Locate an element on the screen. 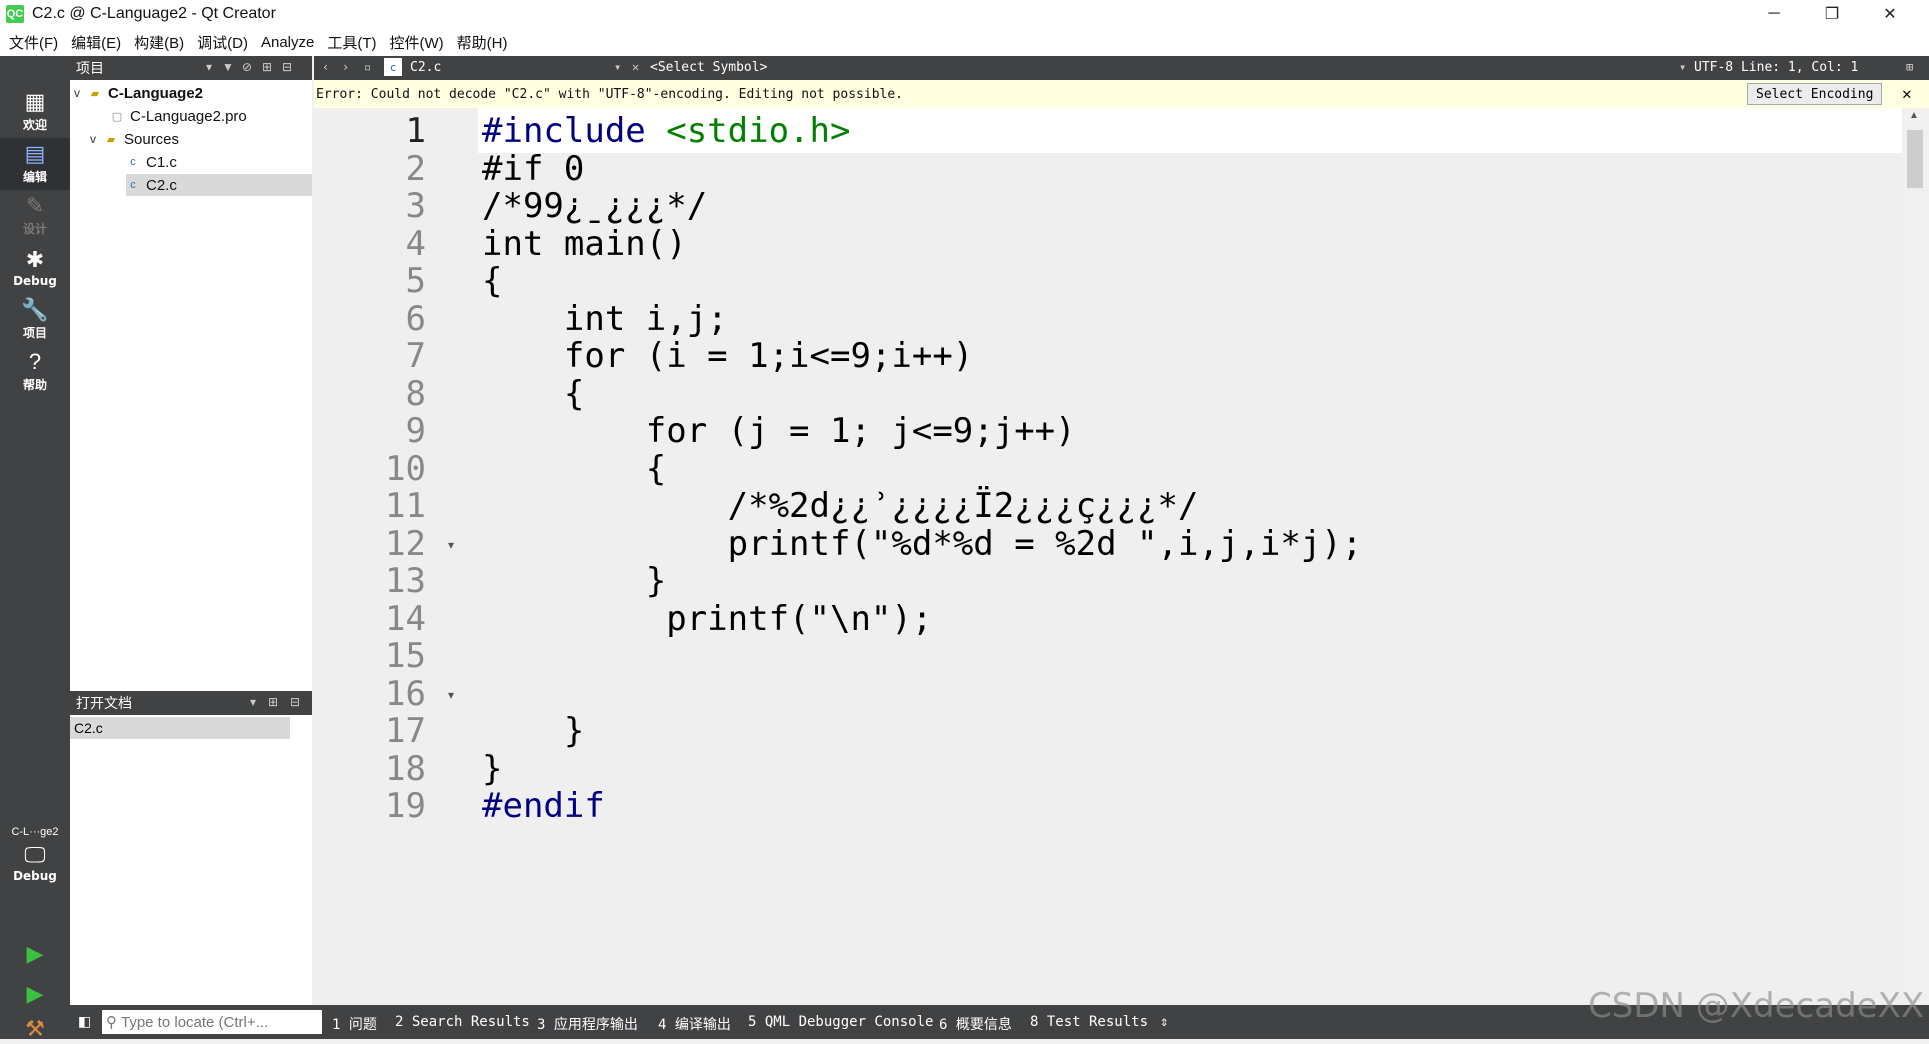  menu-analyze: Analyze is located at coordinates (287, 42).